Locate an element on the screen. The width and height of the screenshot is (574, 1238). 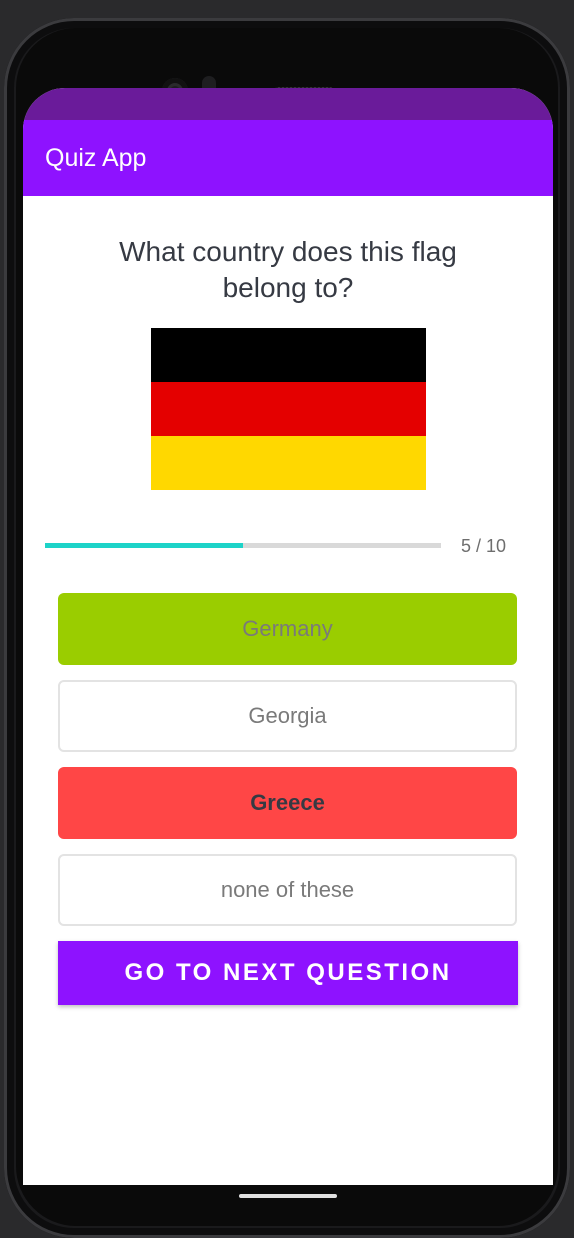
option-georgia: Georgia is located at coordinates (287, 716).